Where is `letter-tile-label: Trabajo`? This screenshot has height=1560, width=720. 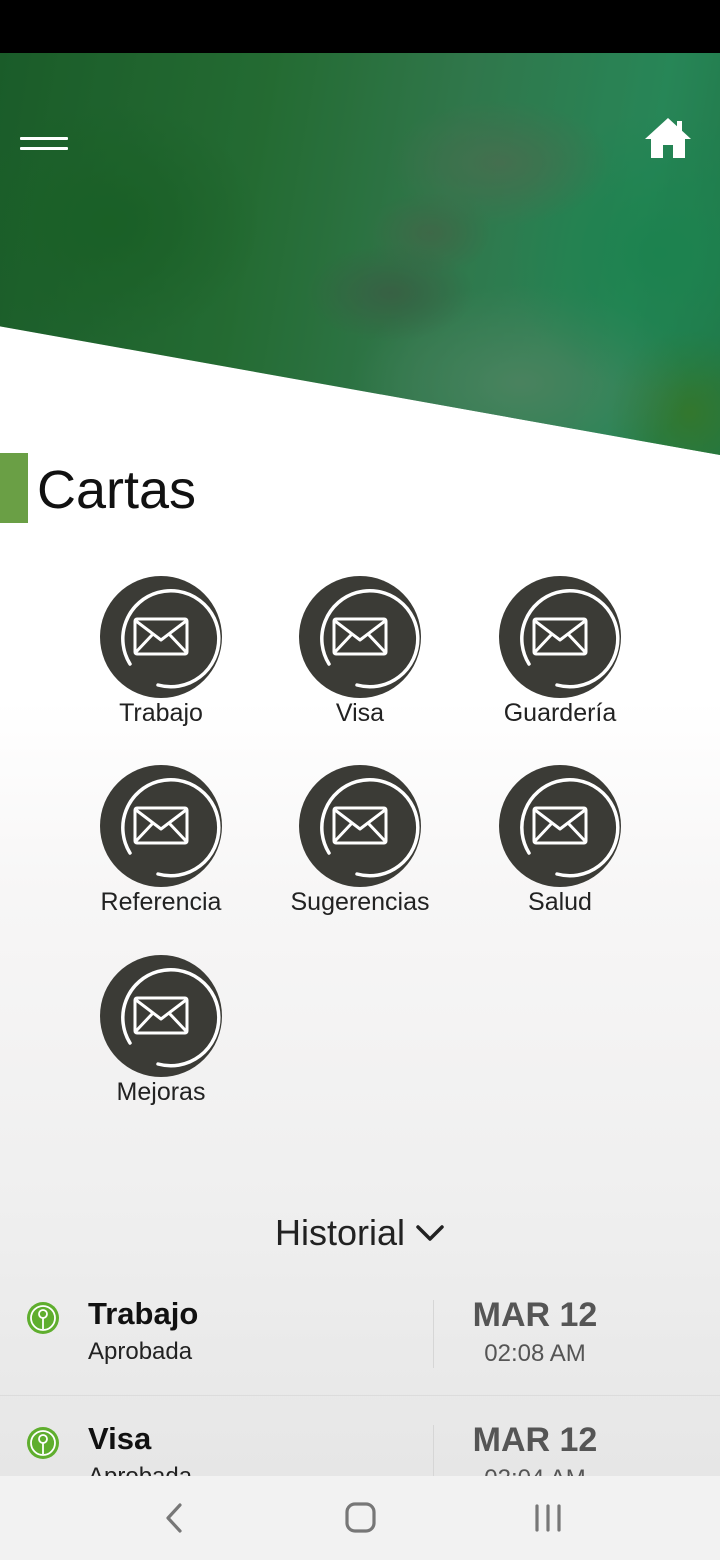 letter-tile-label: Trabajo is located at coordinates (161, 713).